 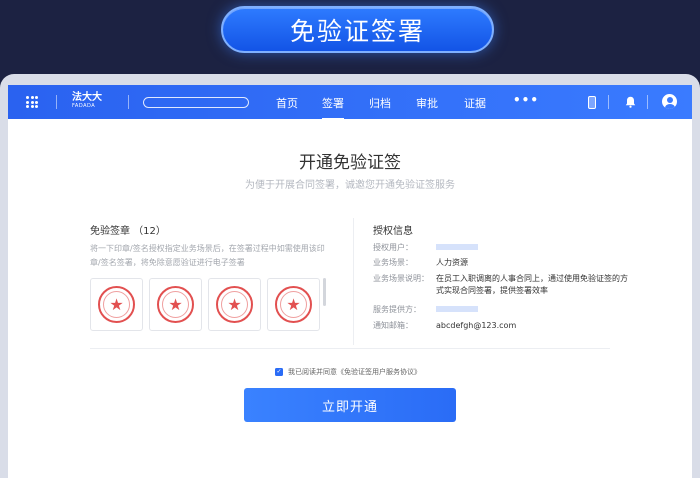 What do you see at coordinates (393, 231) in the screenshot?
I see `auth-heading: 授权信息` at bounding box center [393, 231].